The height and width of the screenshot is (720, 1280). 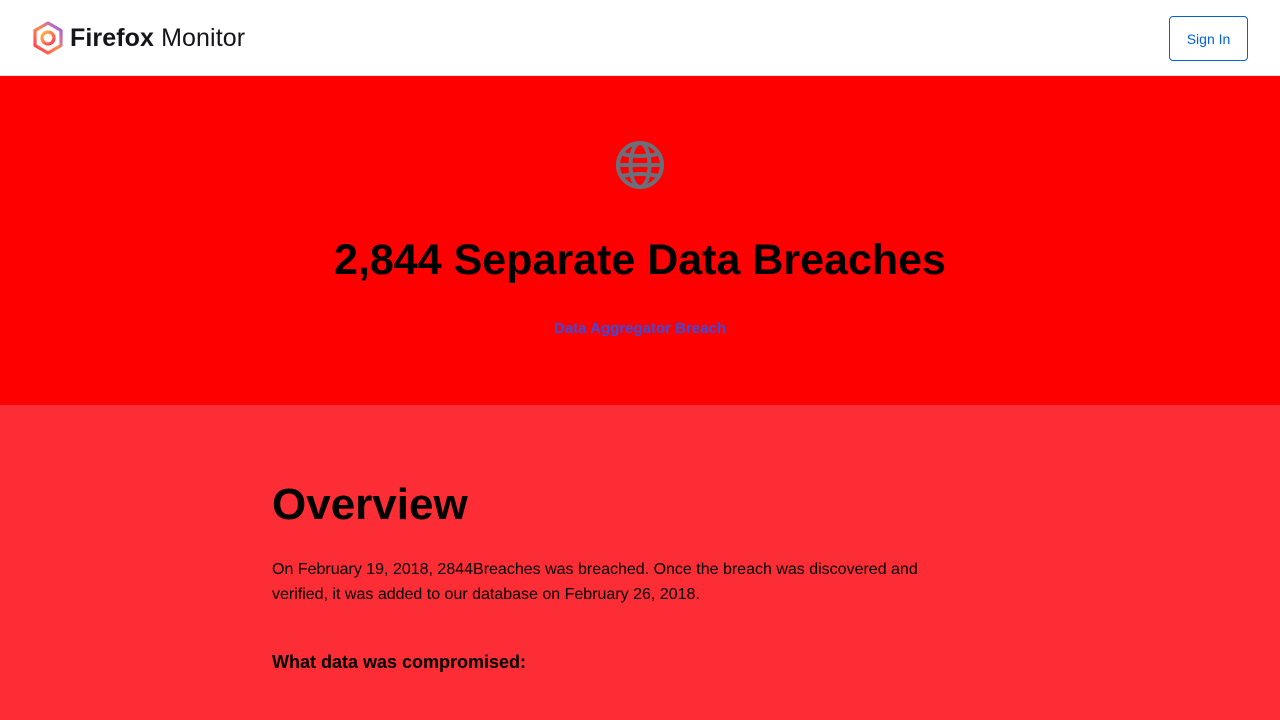 What do you see at coordinates (640, 38) in the screenshot?
I see `site-header: Firefox Monitor Sign In` at bounding box center [640, 38].